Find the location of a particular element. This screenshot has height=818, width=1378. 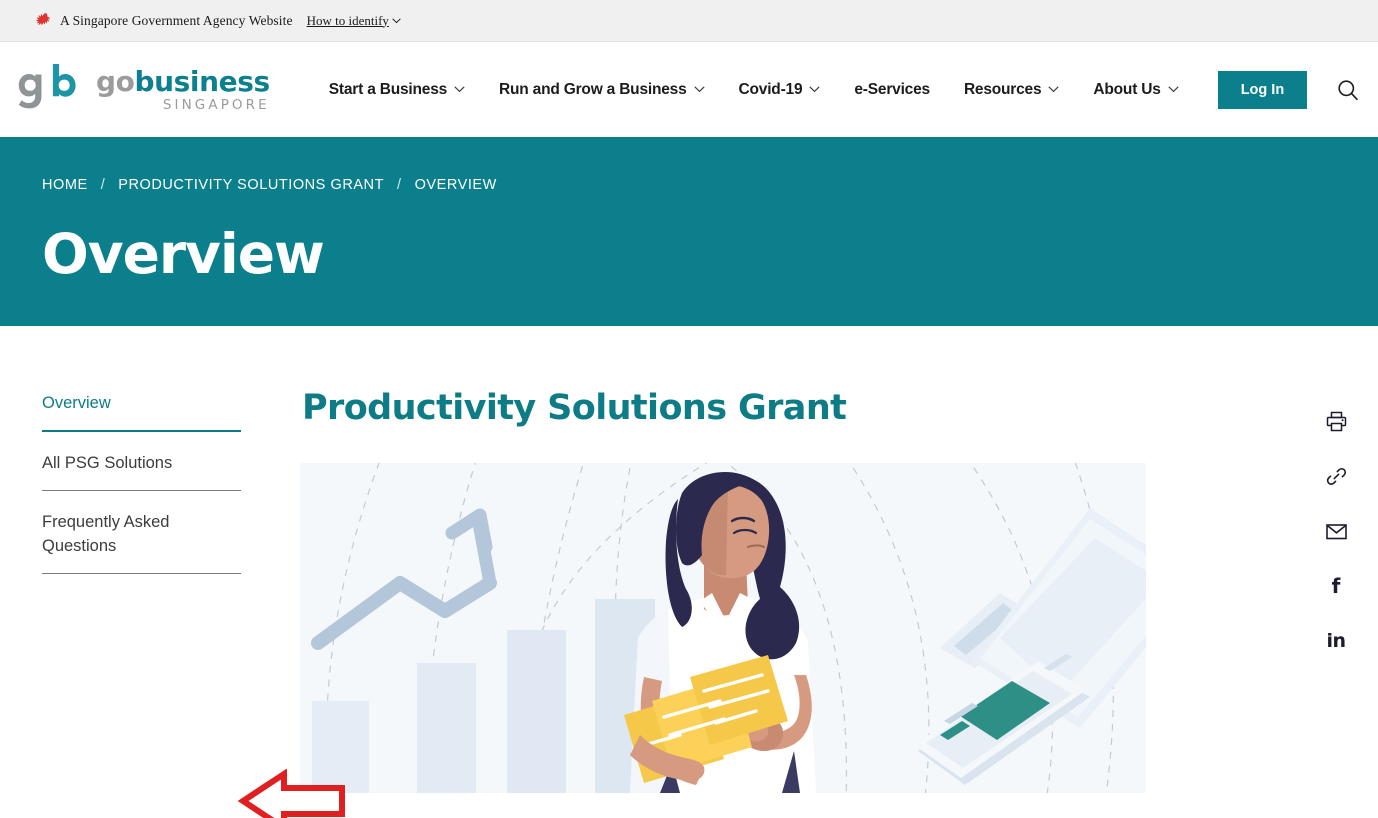

copy-link-icon is located at coordinates (1336, 476).